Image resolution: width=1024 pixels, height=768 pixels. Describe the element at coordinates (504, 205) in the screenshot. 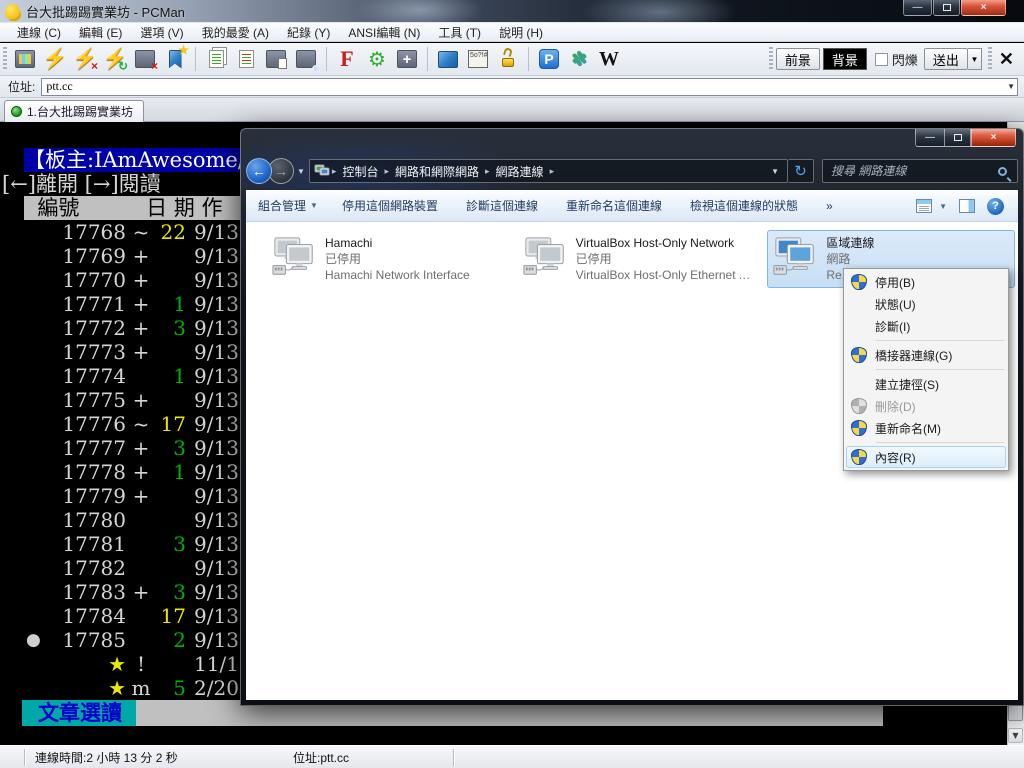

I see `command-bar-item: 診斷這個連線` at that location.